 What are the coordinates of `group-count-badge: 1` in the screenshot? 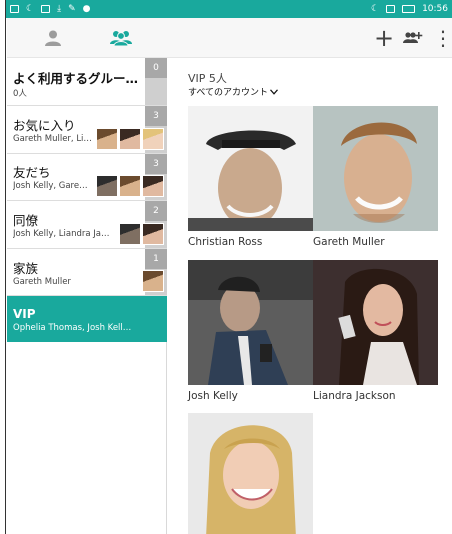 It's located at (156, 259).